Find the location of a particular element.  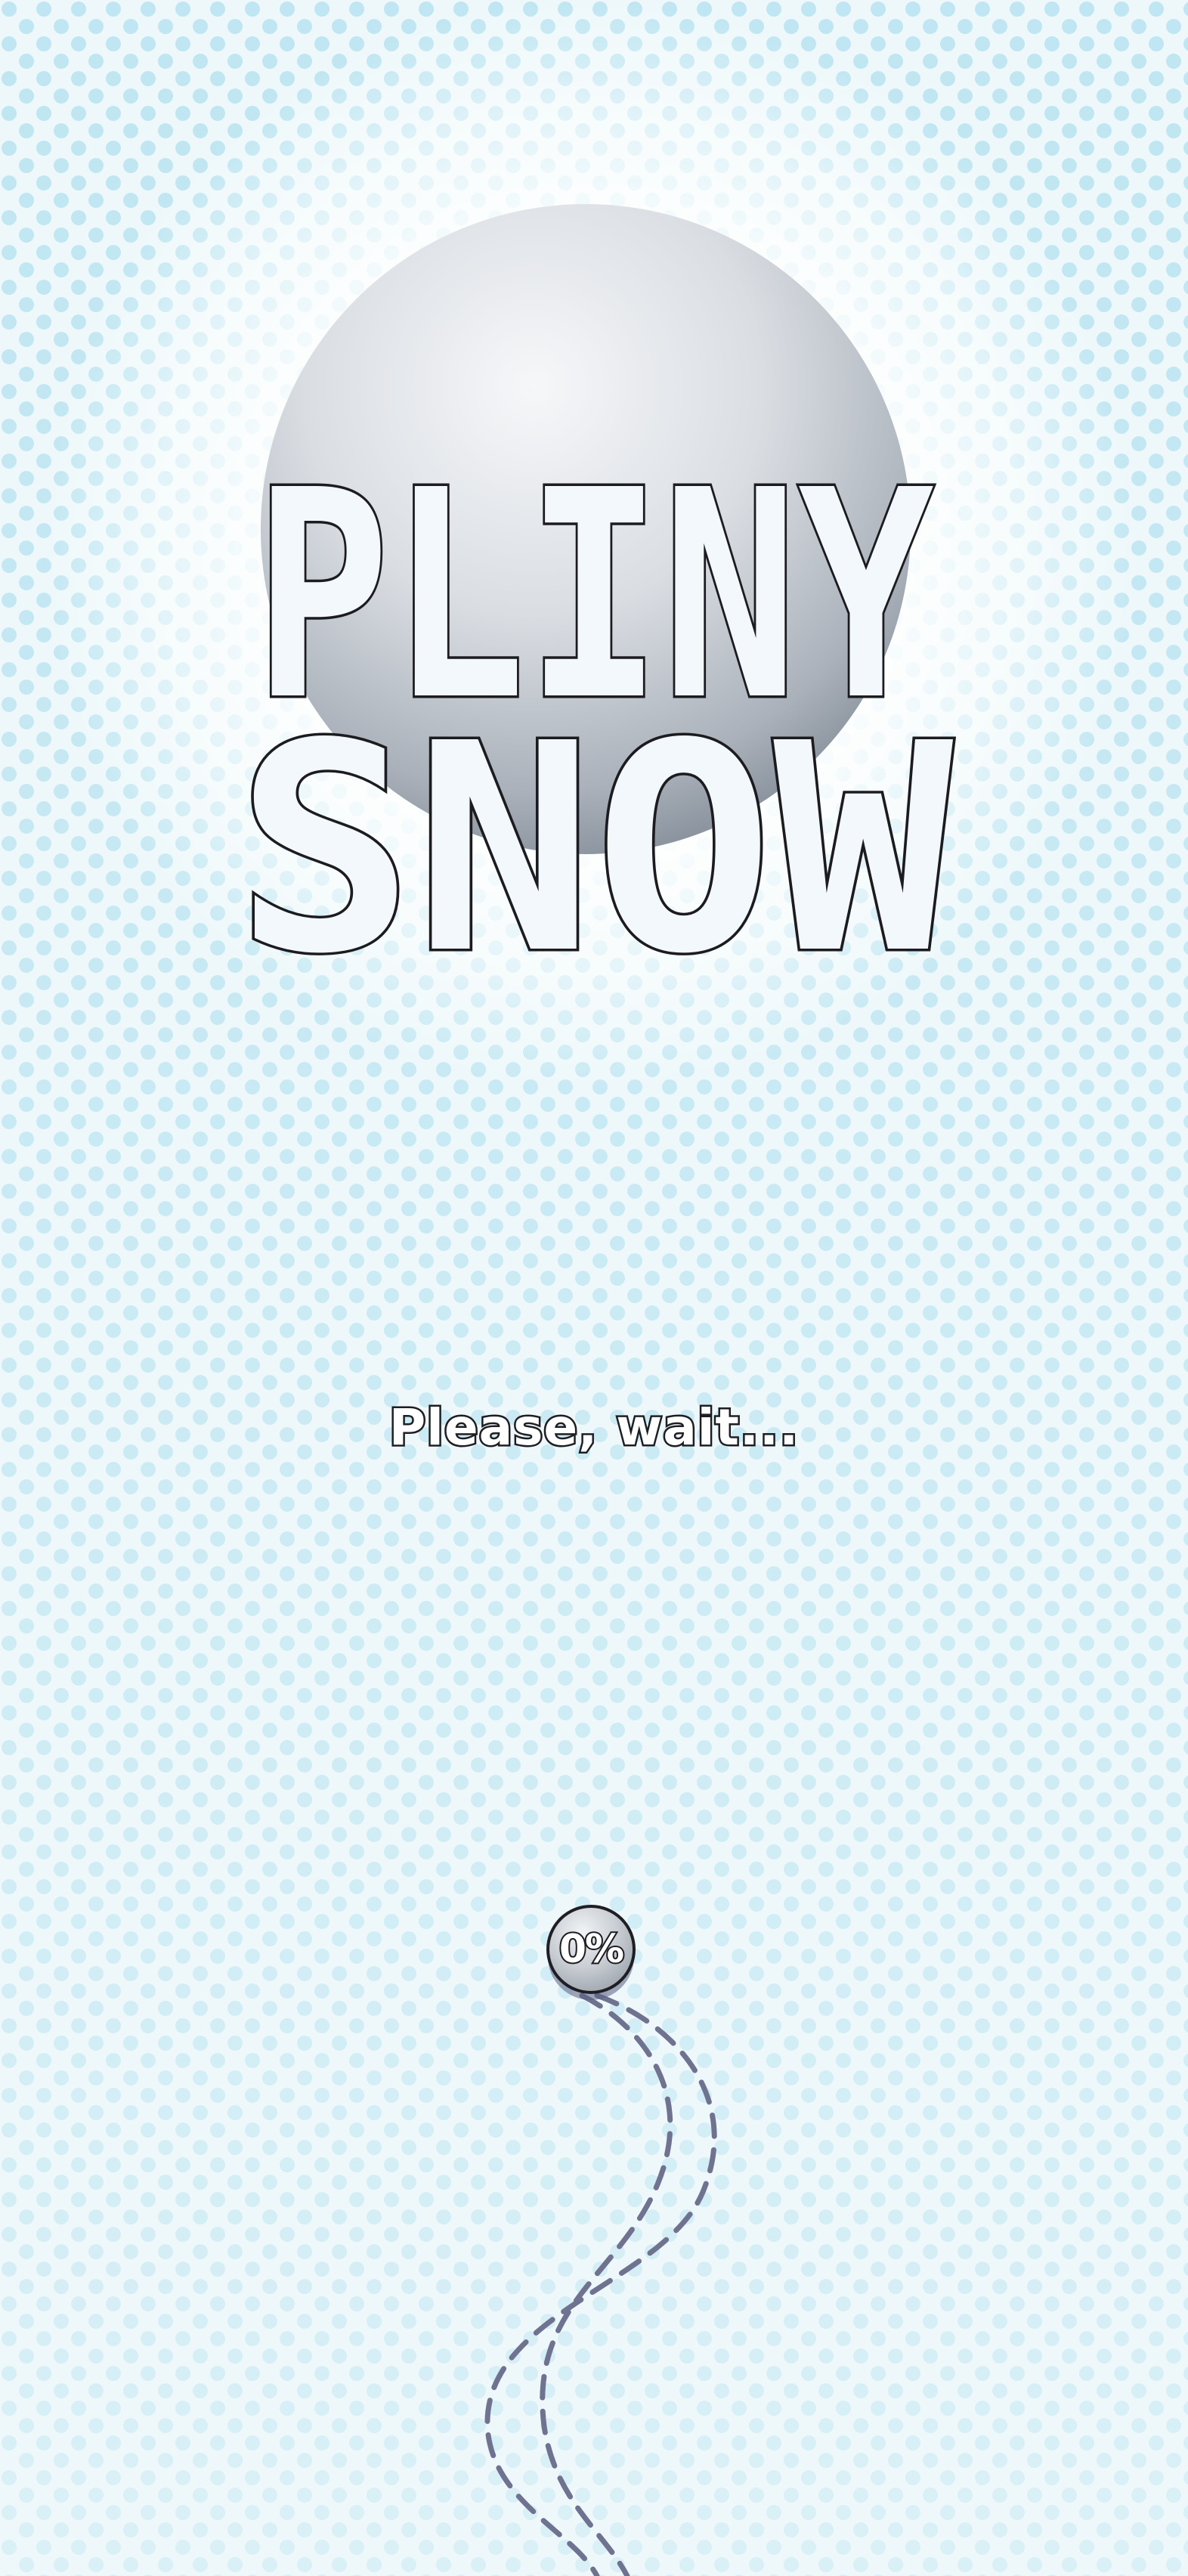

progress-label: 0% is located at coordinates (592, 1949).